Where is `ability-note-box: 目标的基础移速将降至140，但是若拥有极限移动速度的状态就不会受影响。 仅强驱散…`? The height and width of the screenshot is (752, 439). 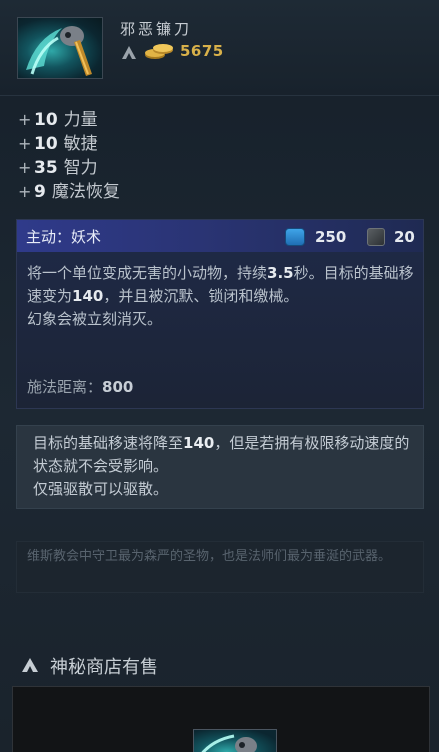
ability-note-box: 目标的基础移速将降至140，但是若拥有极限移动速度的状态就不会受影响。 仅强驱散… is located at coordinates (220, 467).